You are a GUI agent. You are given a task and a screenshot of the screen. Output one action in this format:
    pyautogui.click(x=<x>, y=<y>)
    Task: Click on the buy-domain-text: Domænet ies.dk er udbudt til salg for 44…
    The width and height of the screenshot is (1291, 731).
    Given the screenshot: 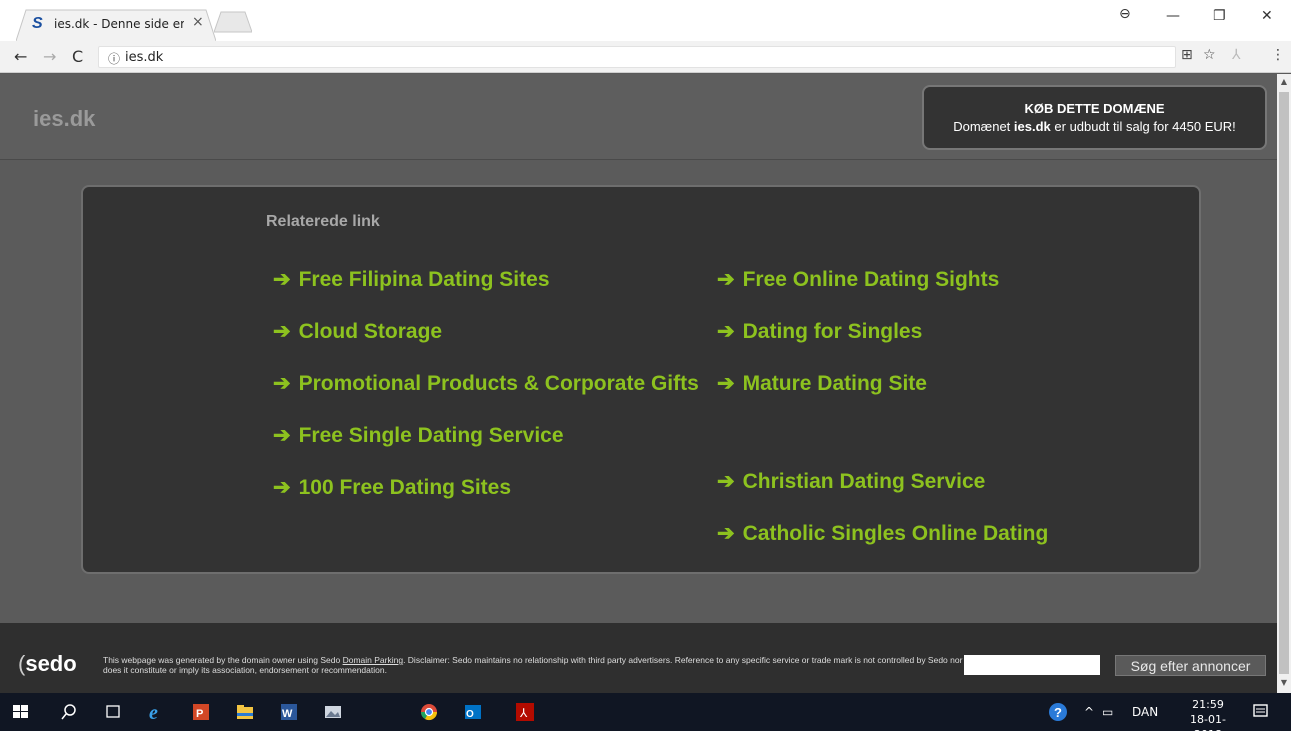 What is the action you would take?
    pyautogui.click(x=1094, y=126)
    